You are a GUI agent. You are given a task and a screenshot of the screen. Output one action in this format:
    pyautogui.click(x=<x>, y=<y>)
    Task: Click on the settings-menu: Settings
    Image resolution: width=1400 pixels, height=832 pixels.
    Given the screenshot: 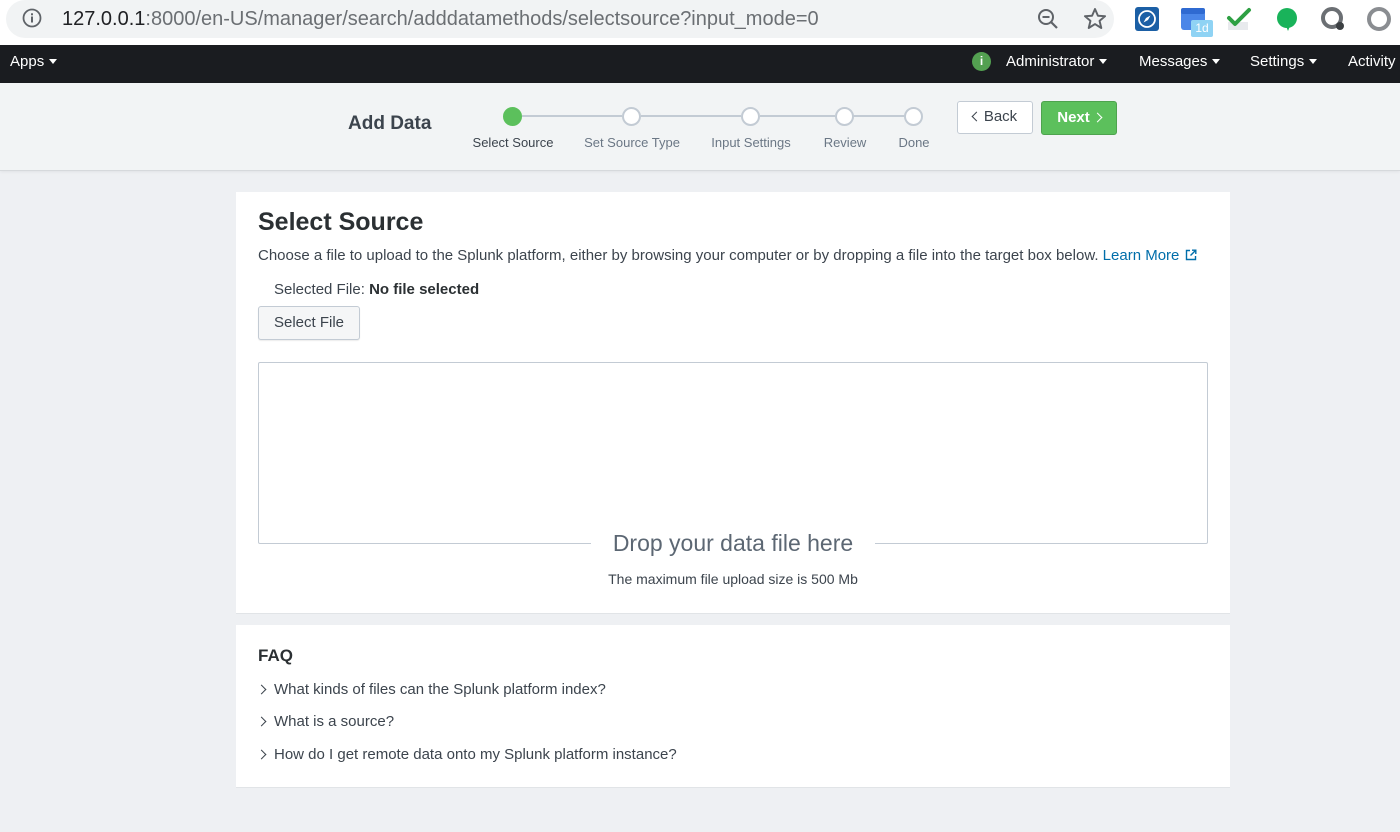 What is the action you would take?
    pyautogui.click(x=1284, y=64)
    